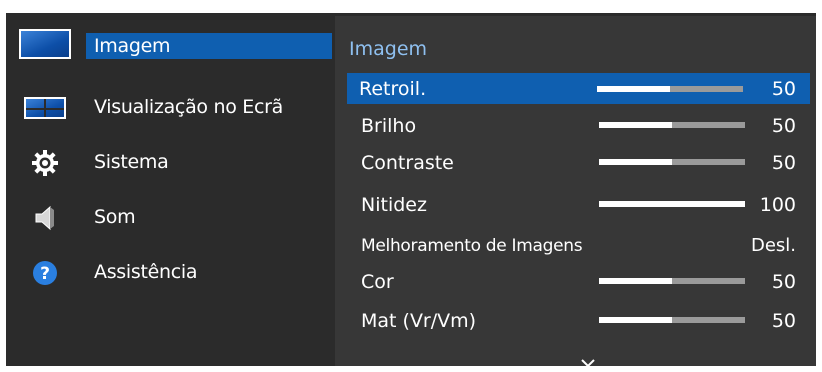 The image size is (822, 372). I want to click on menu-item-visualizacao: Visualização no Ecrã, so click(169, 108).